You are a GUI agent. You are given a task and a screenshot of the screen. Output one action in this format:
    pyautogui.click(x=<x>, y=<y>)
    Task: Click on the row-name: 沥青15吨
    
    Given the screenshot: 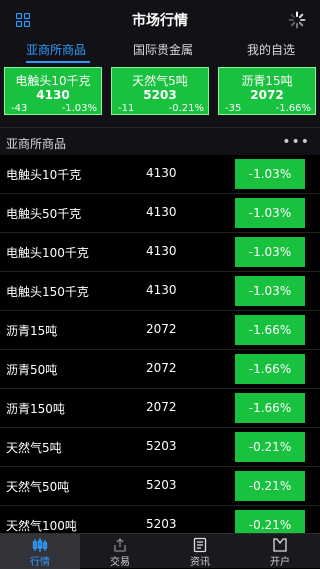 What is the action you would take?
    pyautogui.click(x=32, y=331)
    